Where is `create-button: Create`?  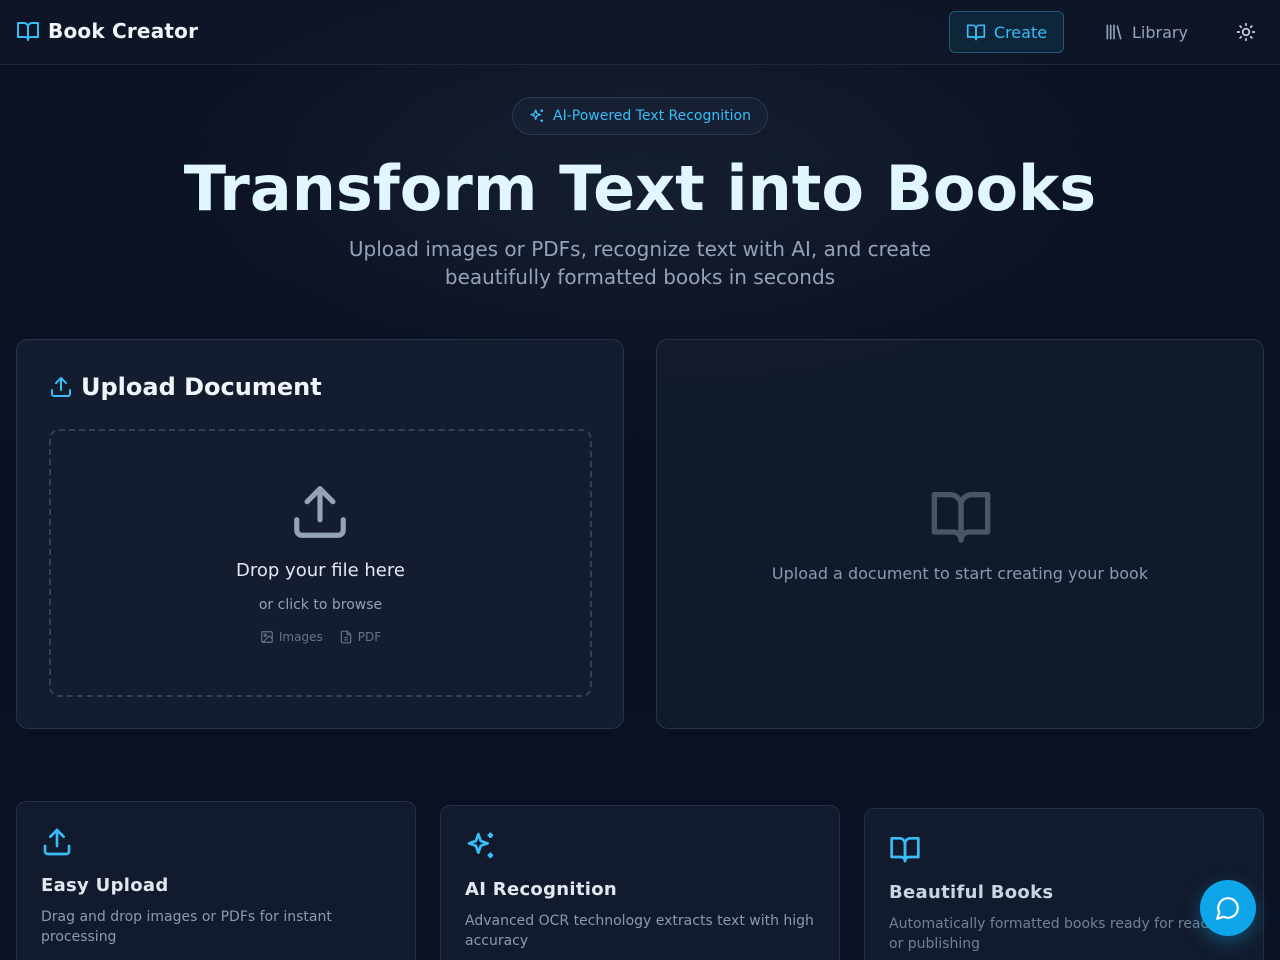
create-button: Create is located at coordinates (1006, 32).